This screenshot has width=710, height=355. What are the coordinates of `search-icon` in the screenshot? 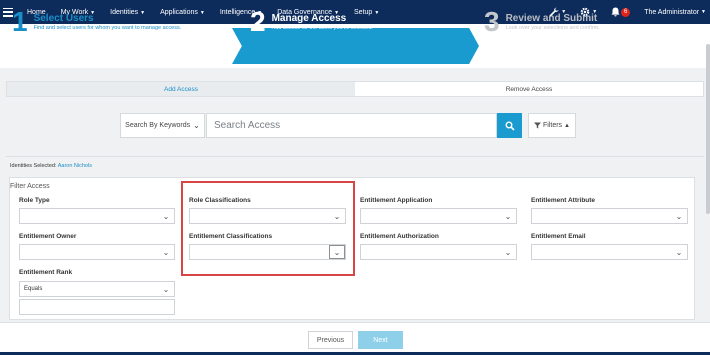 It's located at (510, 126).